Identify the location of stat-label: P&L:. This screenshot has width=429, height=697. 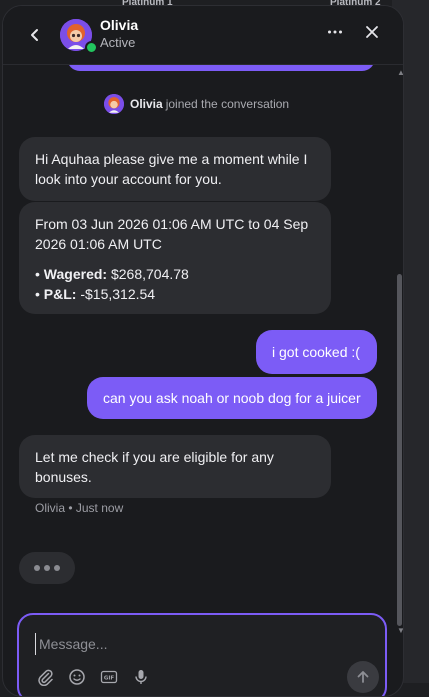
(60, 294).